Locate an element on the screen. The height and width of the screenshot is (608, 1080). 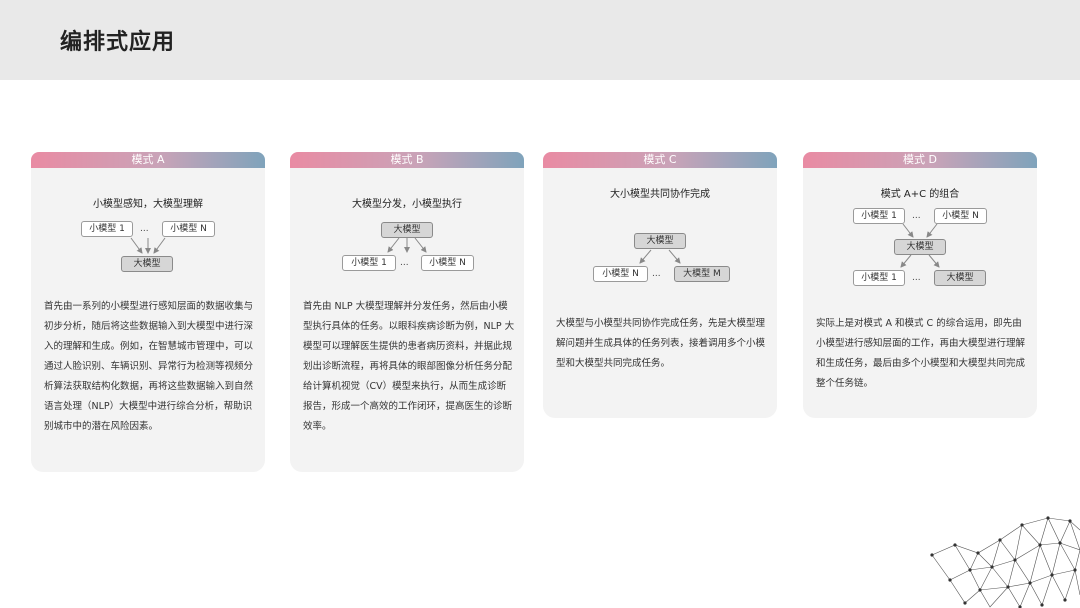
diagram-mode-d: 小模型 1 ... 小模型 N 大模型 小模型 1 ... 大模型 is located at coordinates (920, 247).